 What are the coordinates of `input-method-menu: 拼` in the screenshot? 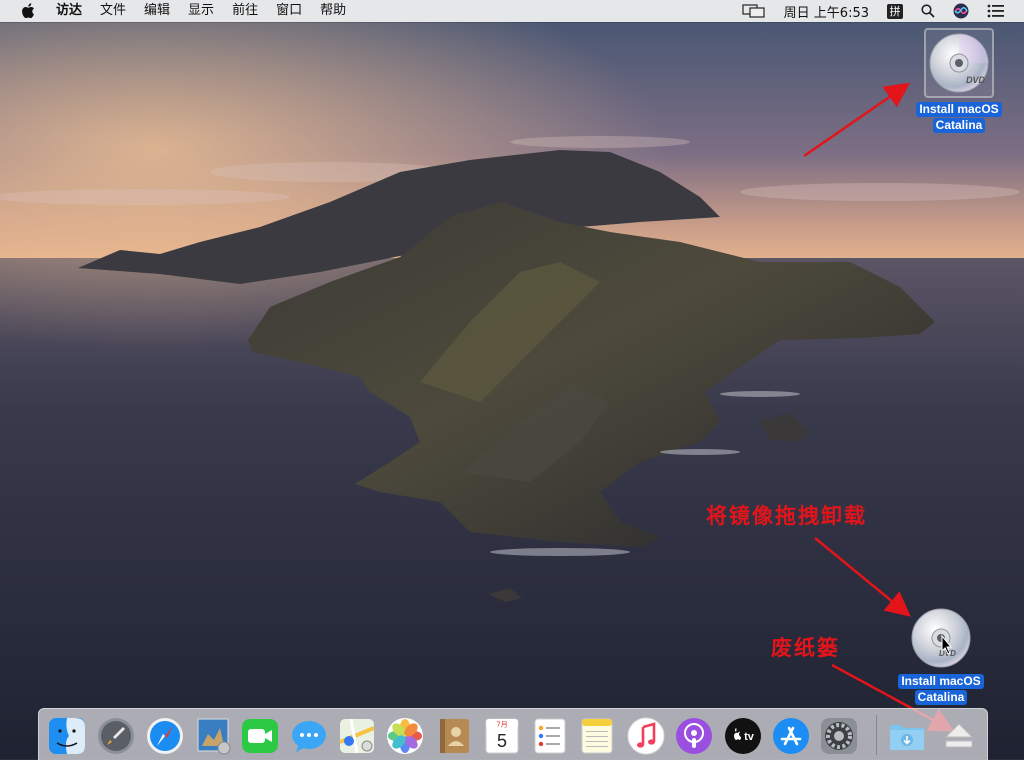 It's located at (895, 11).